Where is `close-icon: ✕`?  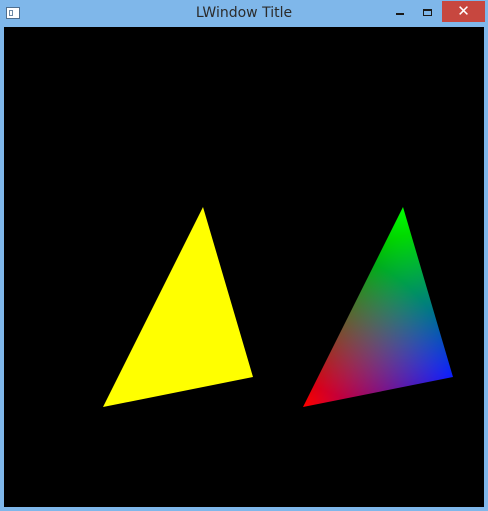 close-icon: ✕ is located at coordinates (463, 11).